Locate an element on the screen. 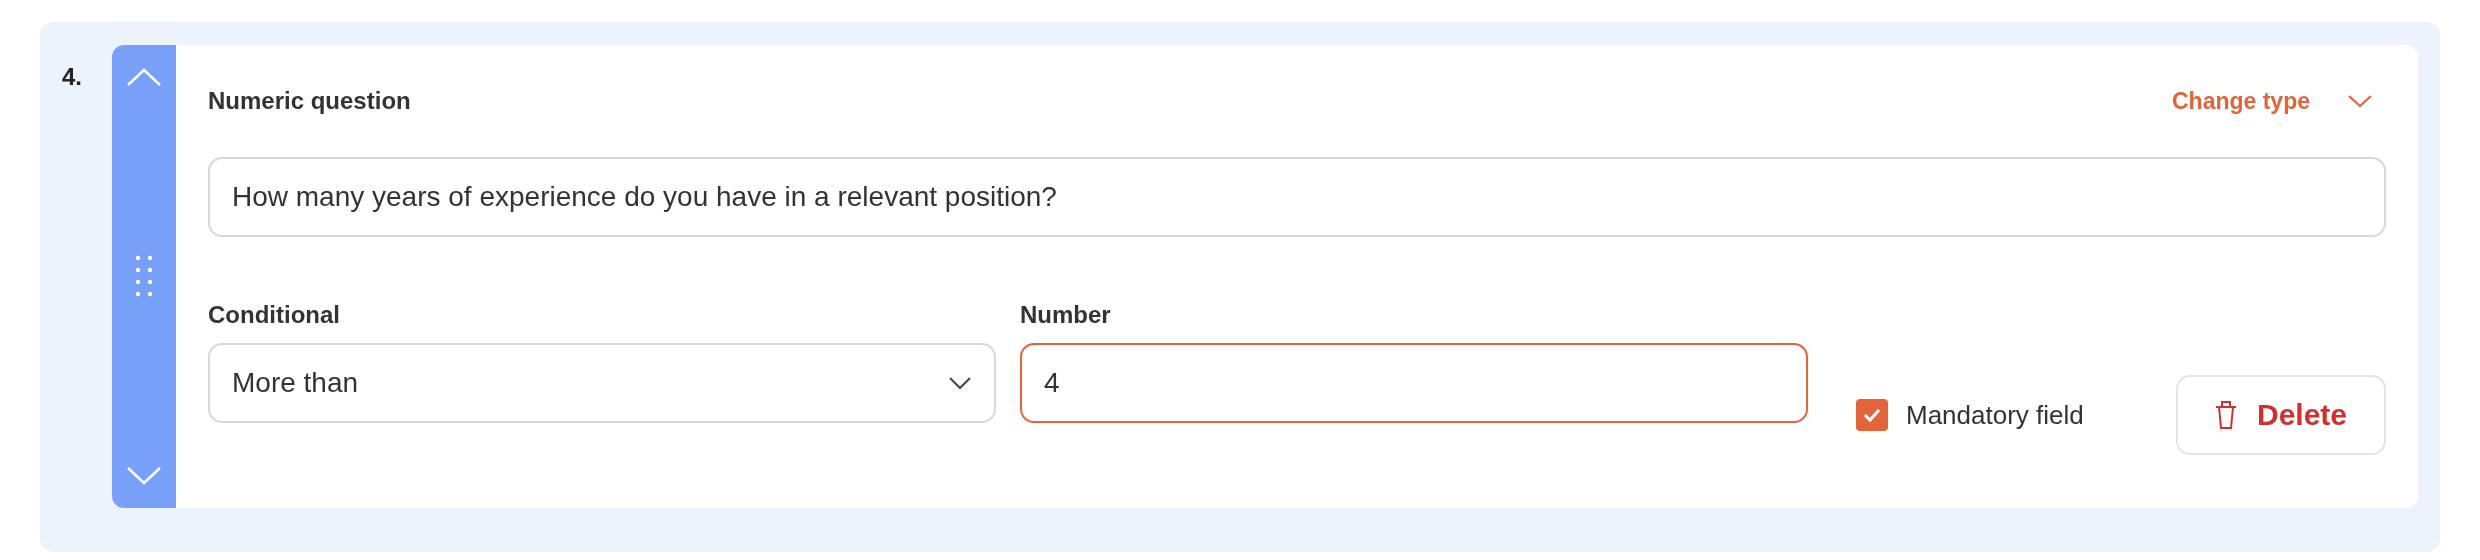  chevron-down-icon is located at coordinates (960, 383).